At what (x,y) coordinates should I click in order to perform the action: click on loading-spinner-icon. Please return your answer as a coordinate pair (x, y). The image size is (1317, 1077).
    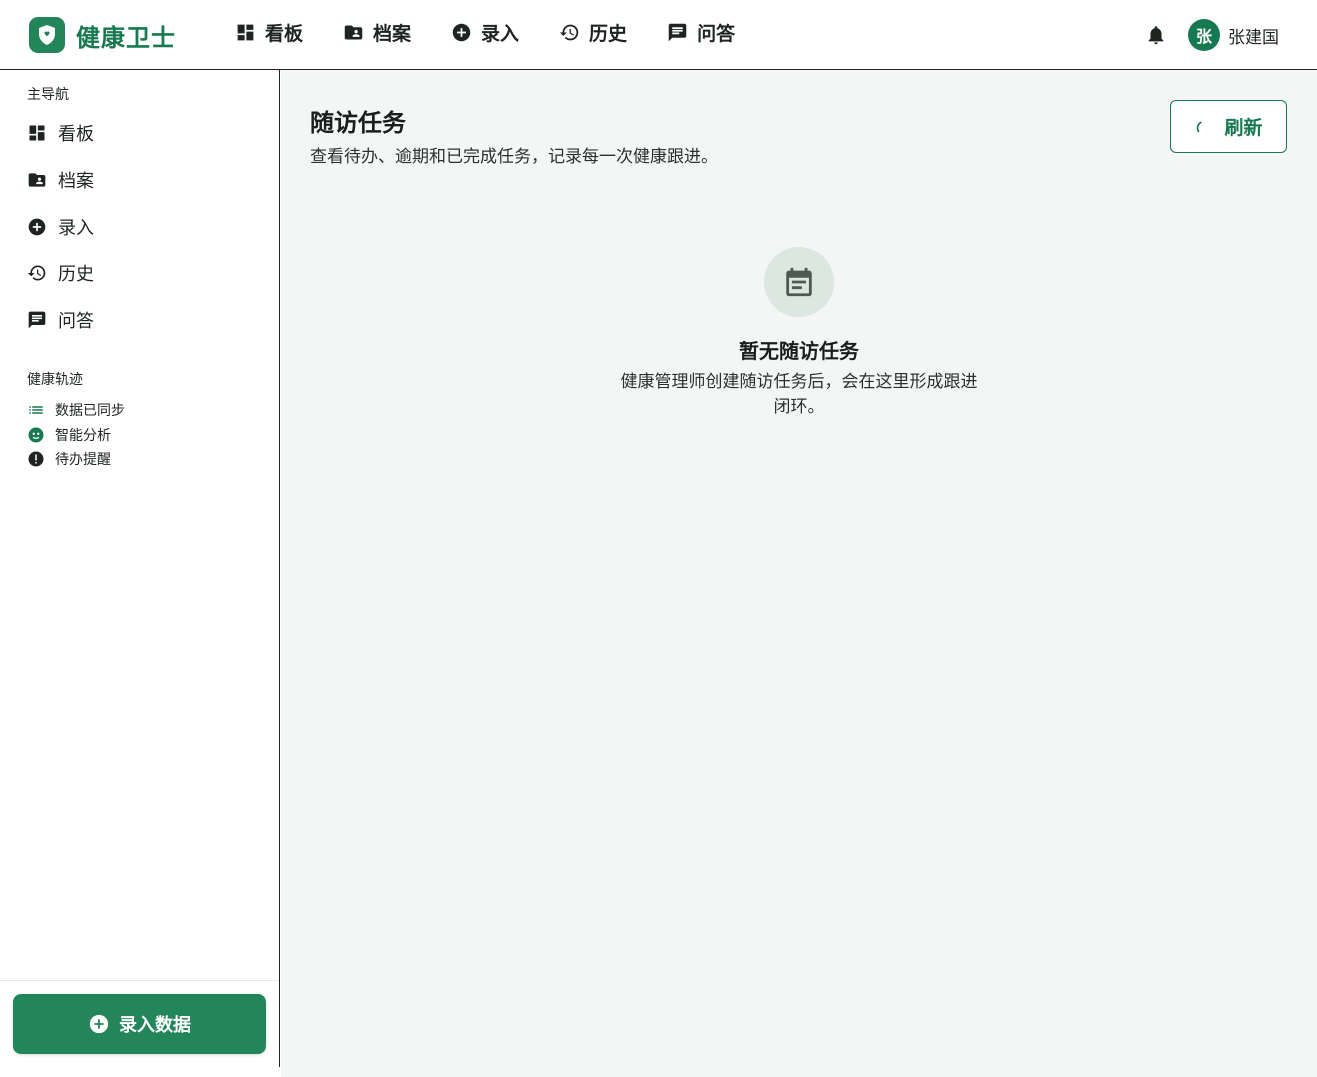
    Looking at the image, I should click on (1200, 126).